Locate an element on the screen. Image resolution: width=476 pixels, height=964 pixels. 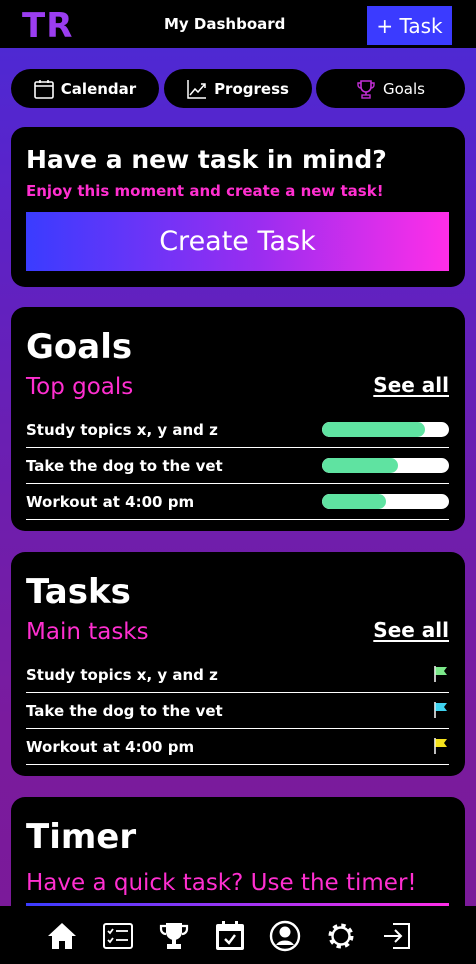
goals-label: Goals is located at coordinates (404, 88).